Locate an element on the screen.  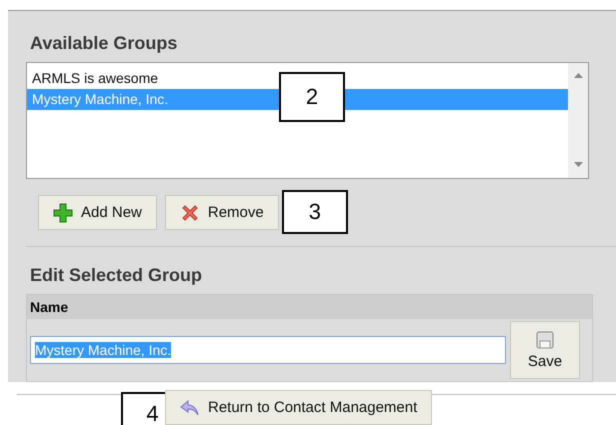
callout-number: 3 is located at coordinates (315, 212).